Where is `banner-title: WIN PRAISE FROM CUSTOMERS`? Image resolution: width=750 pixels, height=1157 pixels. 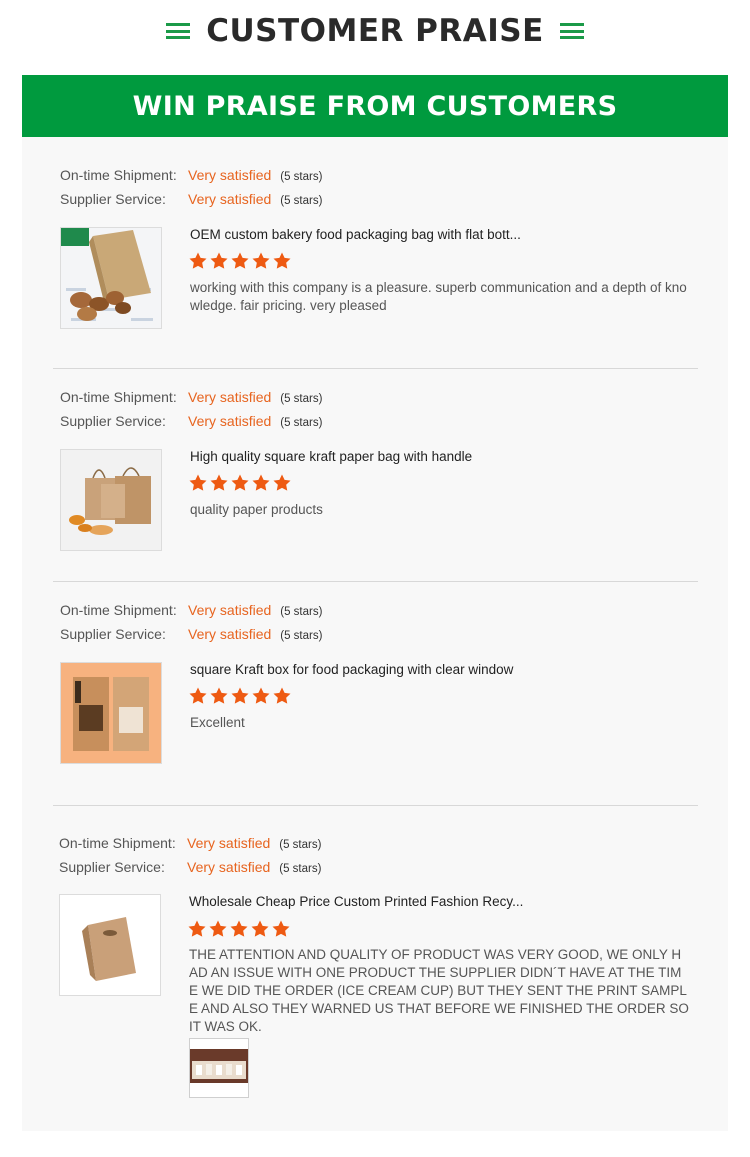
banner-title: WIN PRAISE FROM CUSTOMERS is located at coordinates (375, 106).